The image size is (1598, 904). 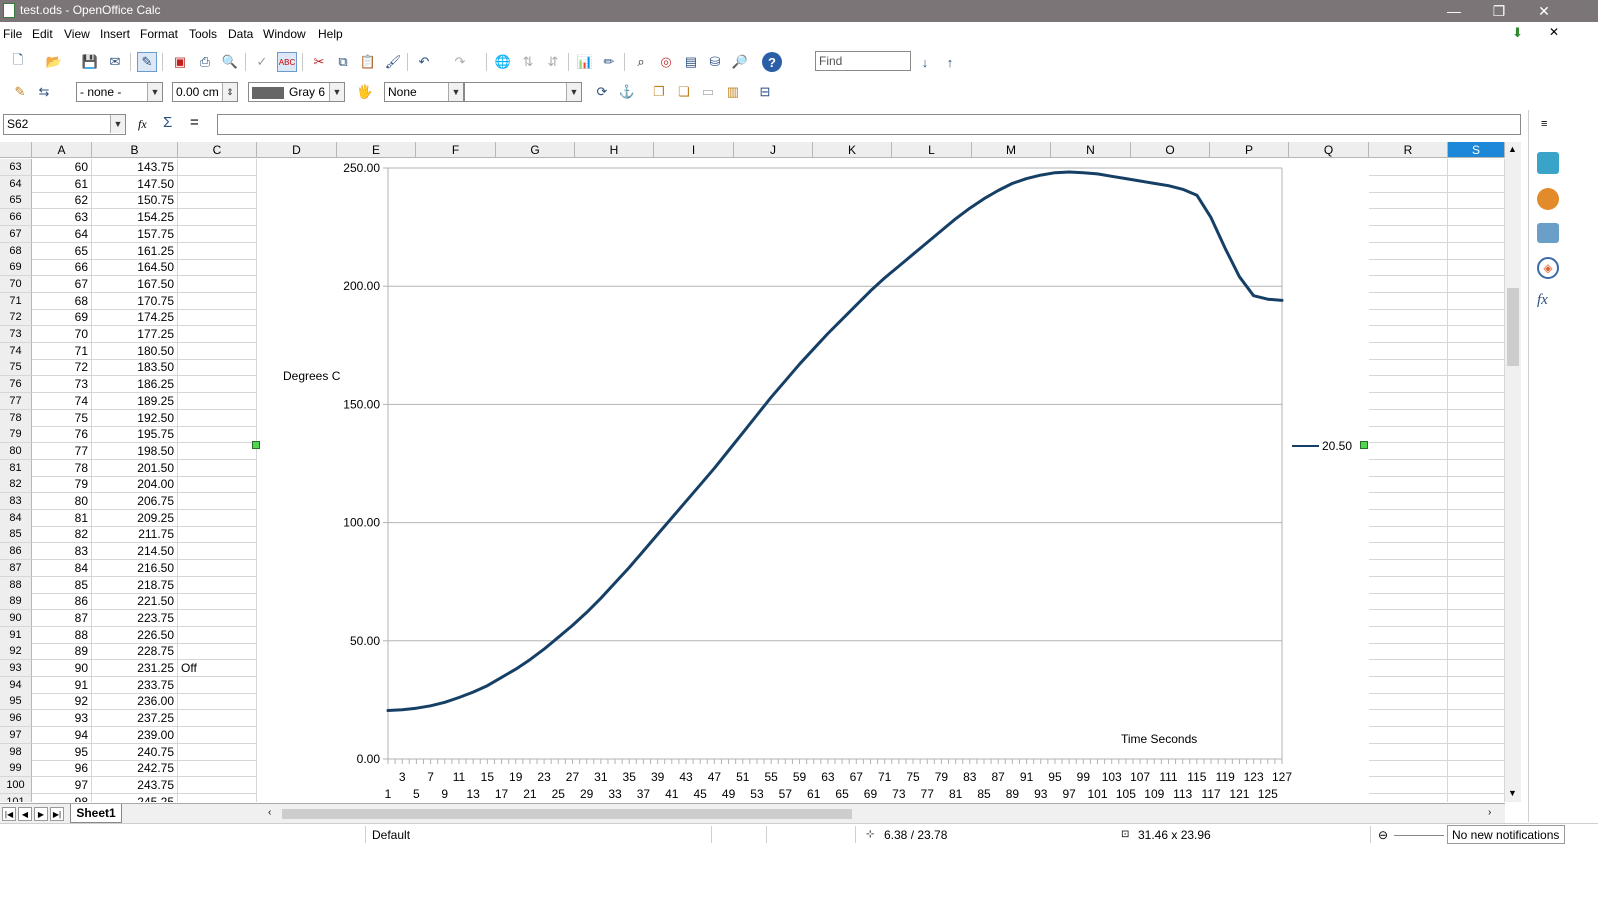 I want to click on row-header: 65, so click(x=16, y=201).